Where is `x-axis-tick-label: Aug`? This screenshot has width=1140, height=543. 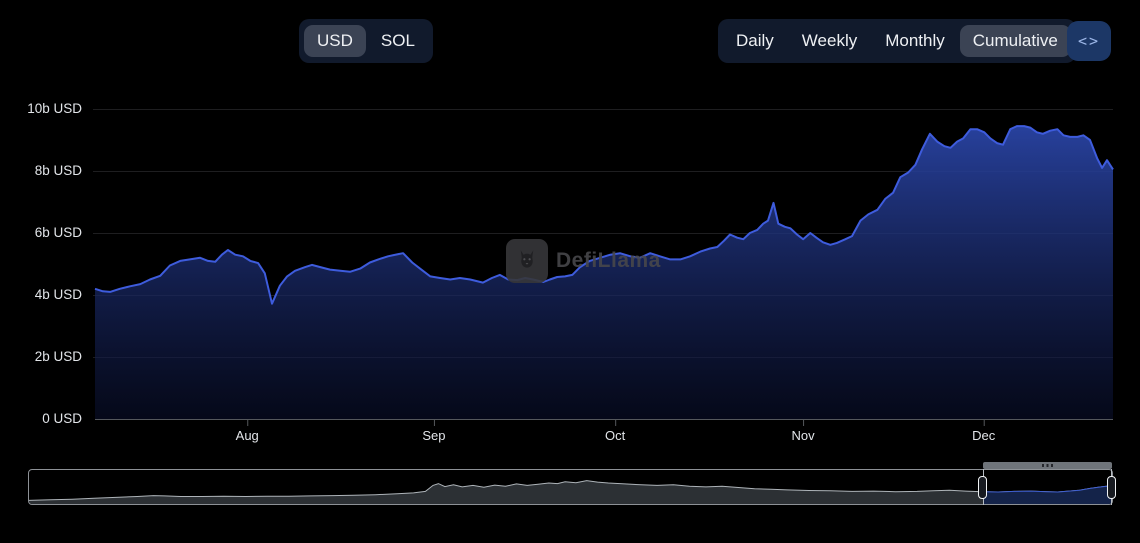 x-axis-tick-label: Aug is located at coordinates (247, 435).